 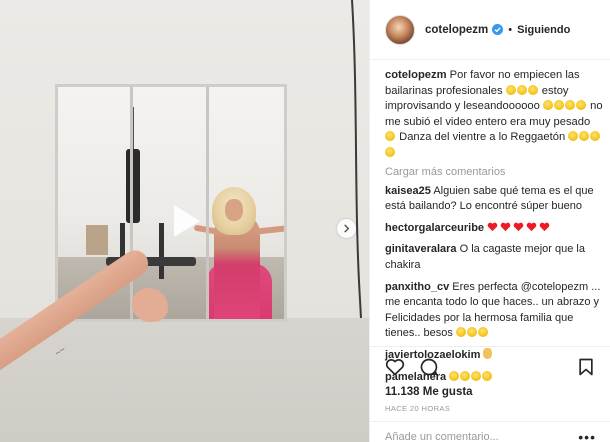 I want to click on next-media-button, so click(x=346, y=228).